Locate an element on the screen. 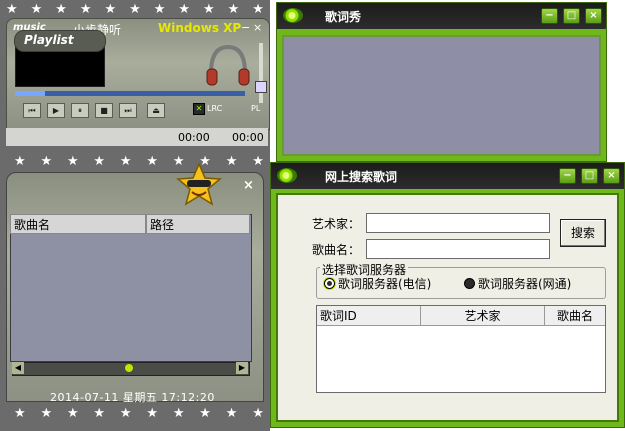 This screenshot has width=625, height=431. lyric-show-title: 歌词秀 is located at coordinates (343, 17).